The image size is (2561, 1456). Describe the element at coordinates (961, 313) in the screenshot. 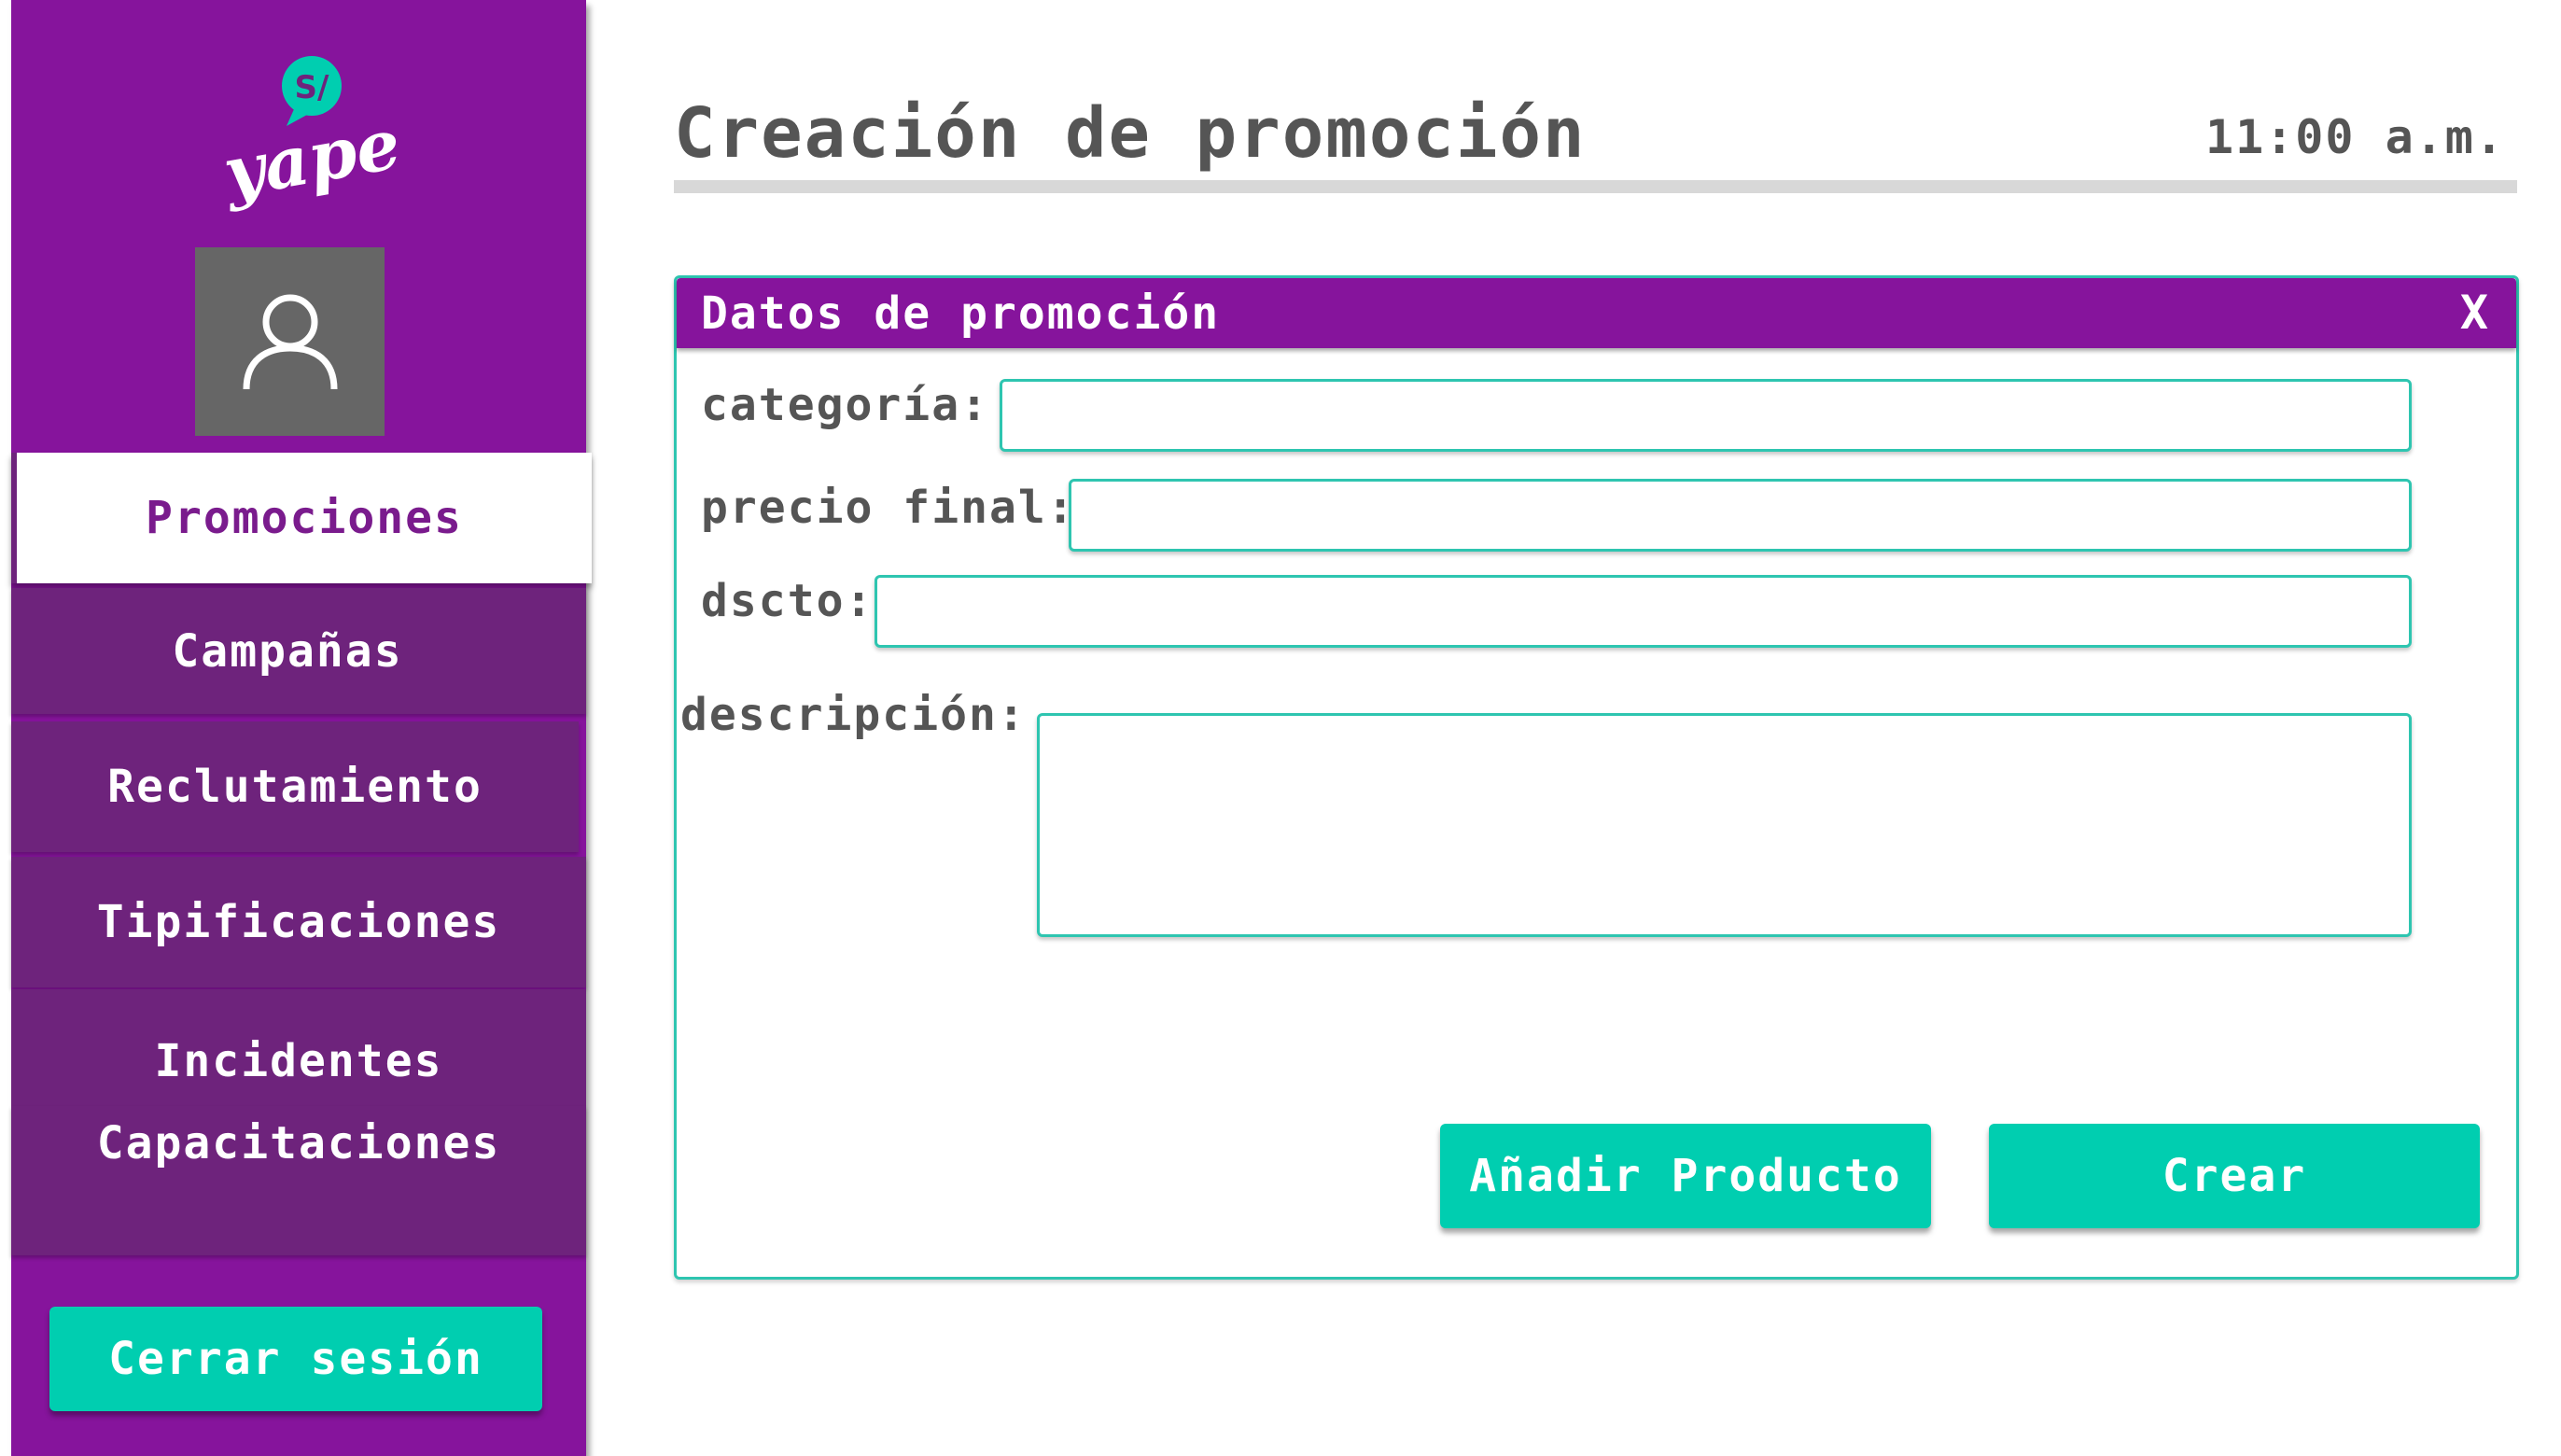

I see `panel-title: Datos de promoción` at that location.